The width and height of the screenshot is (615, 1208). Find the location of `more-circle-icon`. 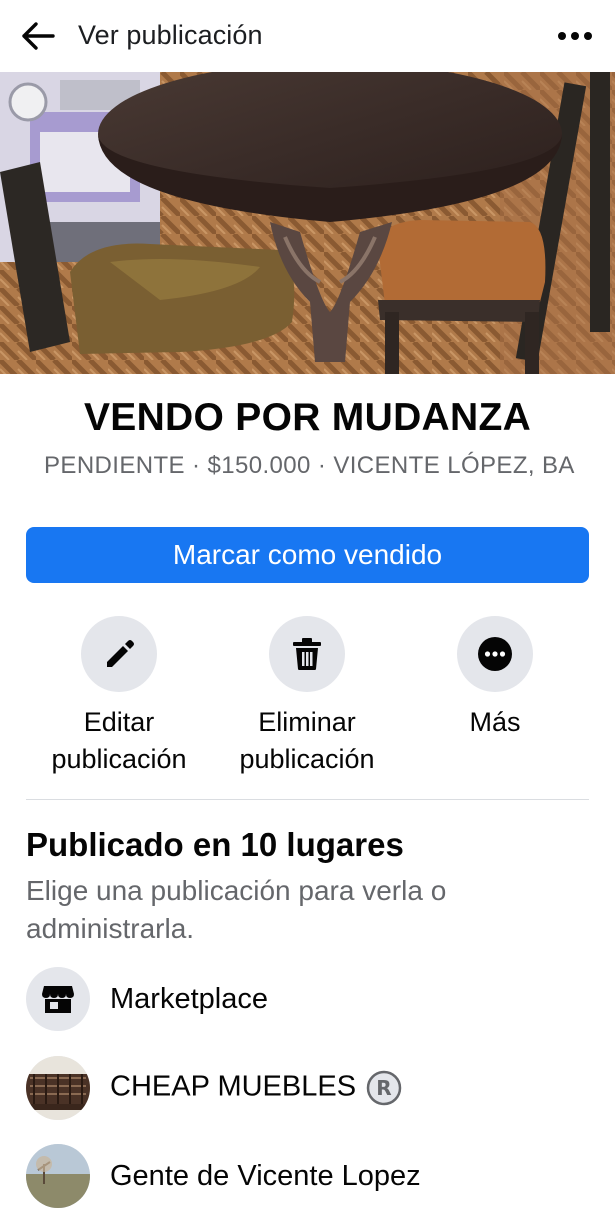

more-circle-icon is located at coordinates (495, 654).